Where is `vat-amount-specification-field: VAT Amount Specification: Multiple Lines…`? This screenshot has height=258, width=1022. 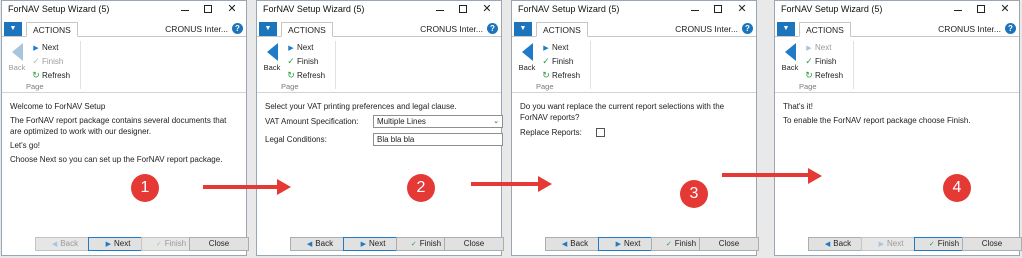 vat-amount-specification-field: VAT Amount Specification: Multiple Lines… is located at coordinates (384, 122).